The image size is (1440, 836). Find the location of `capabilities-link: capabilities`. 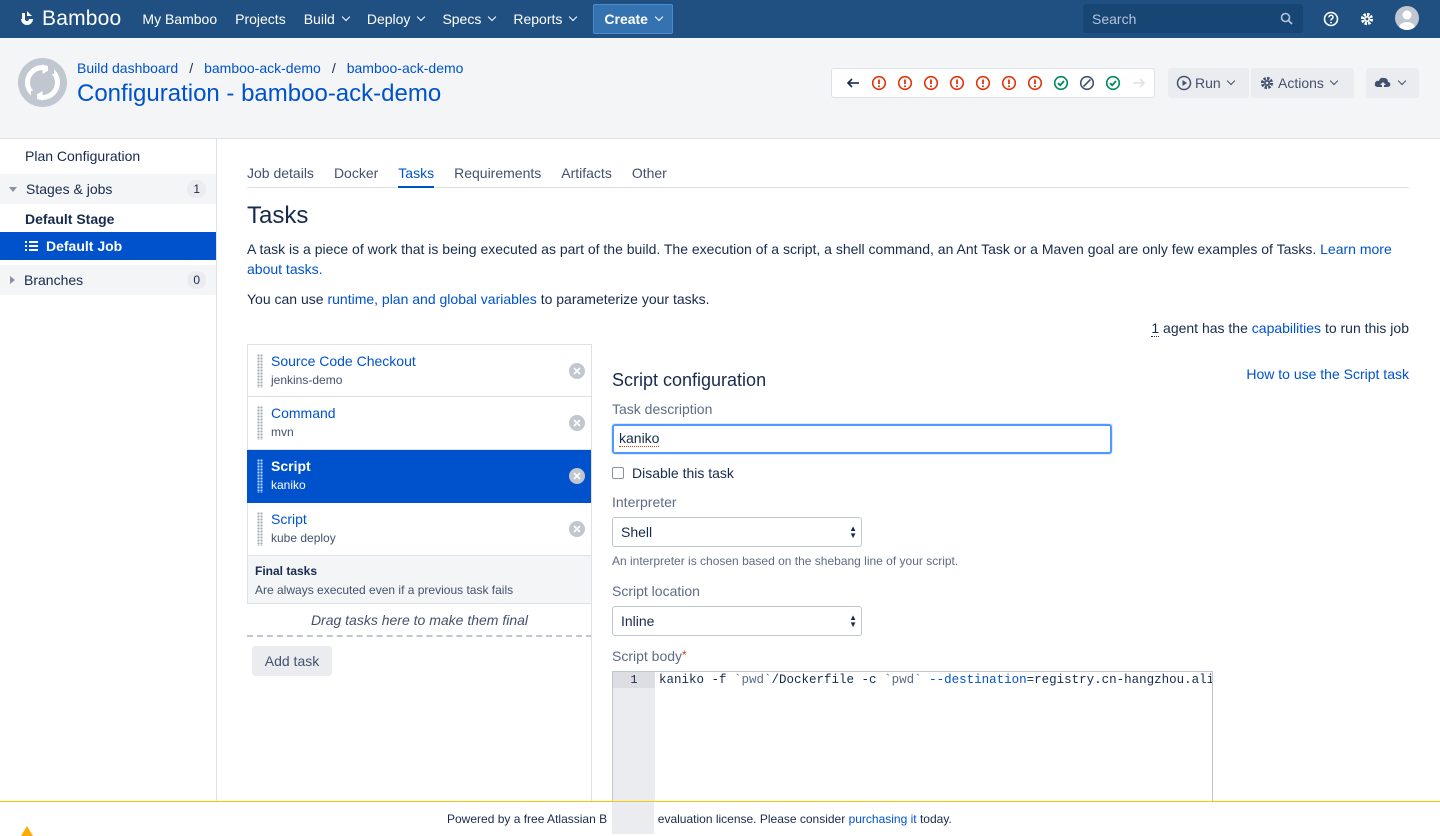

capabilities-link: capabilities is located at coordinates (1286, 328).